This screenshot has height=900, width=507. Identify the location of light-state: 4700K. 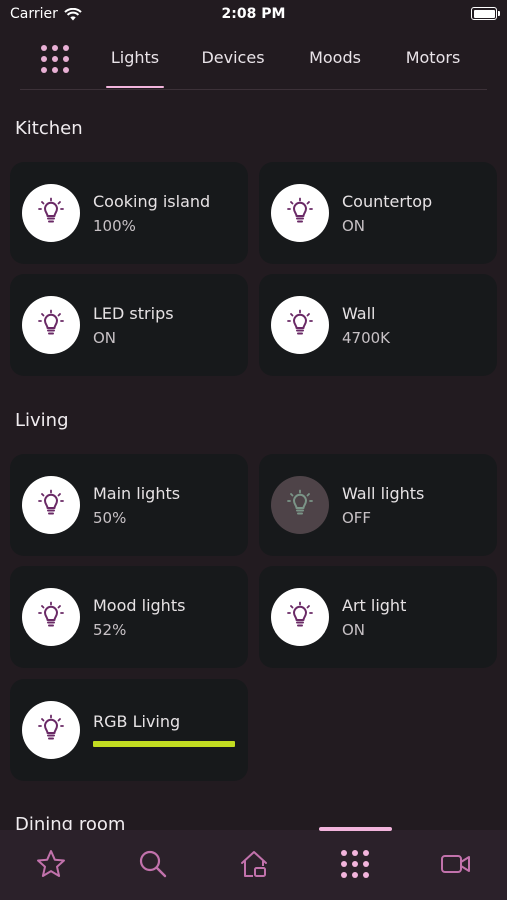
(366, 338).